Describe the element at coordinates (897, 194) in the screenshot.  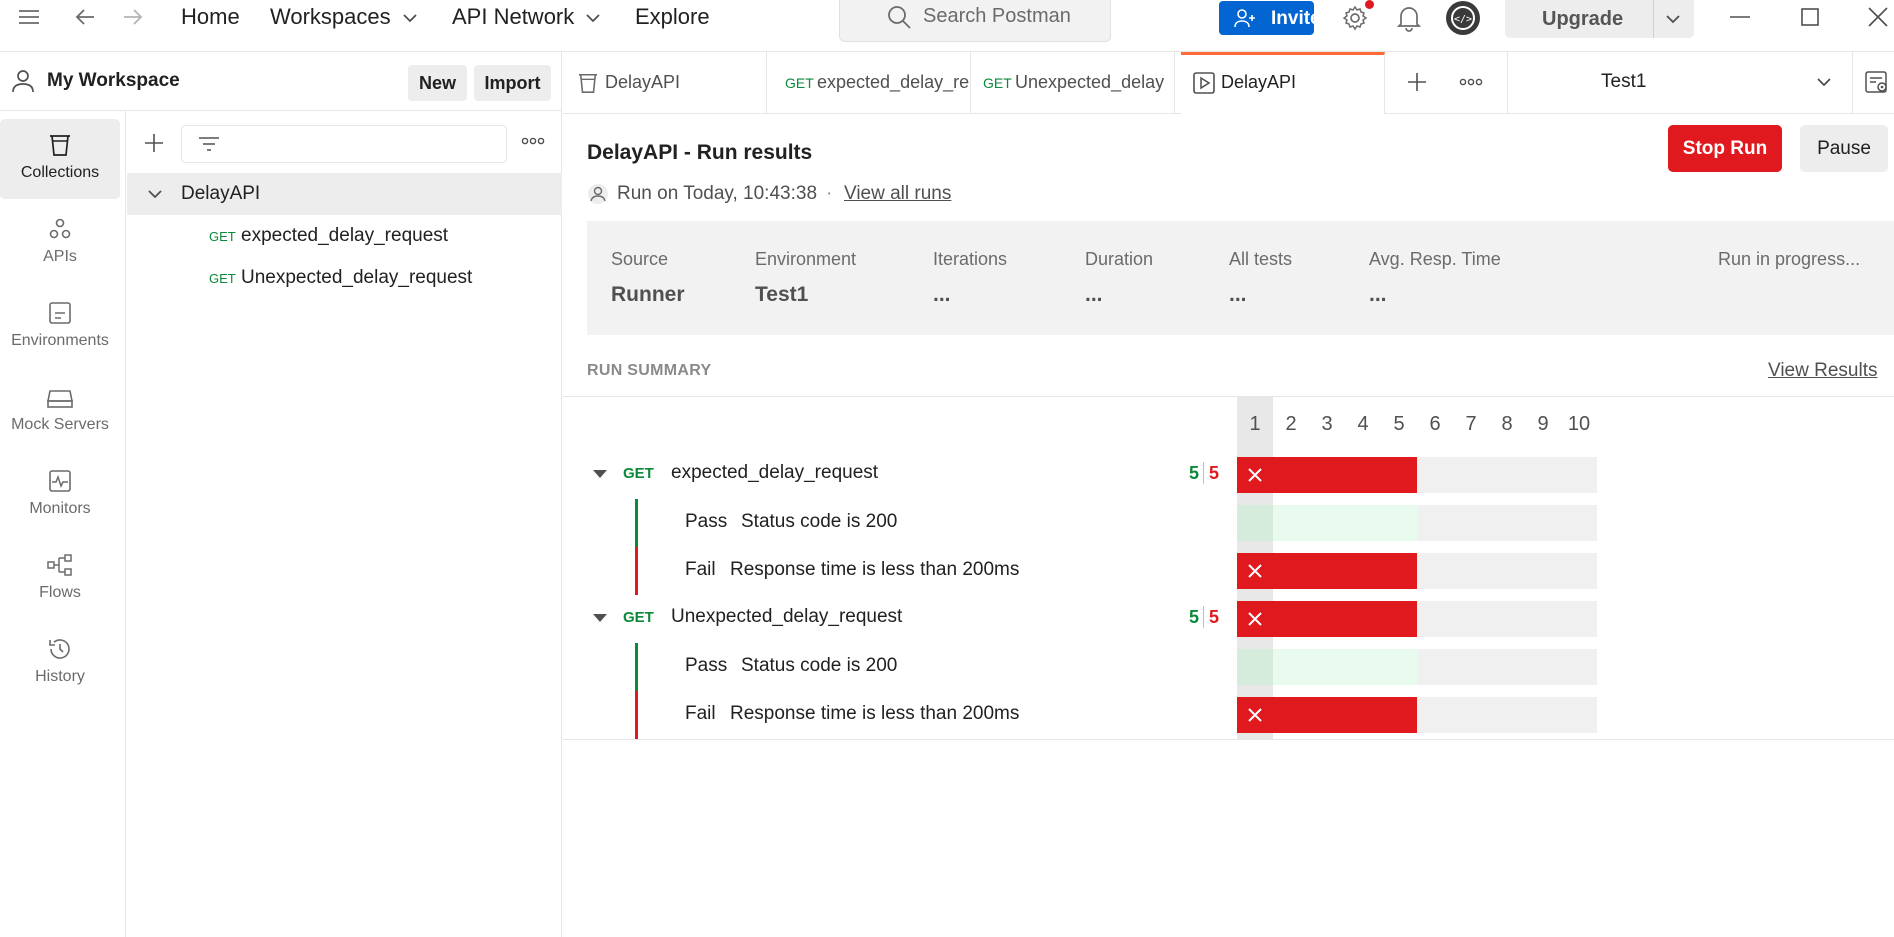
I see `view-all-runs-link: View all runs` at that location.